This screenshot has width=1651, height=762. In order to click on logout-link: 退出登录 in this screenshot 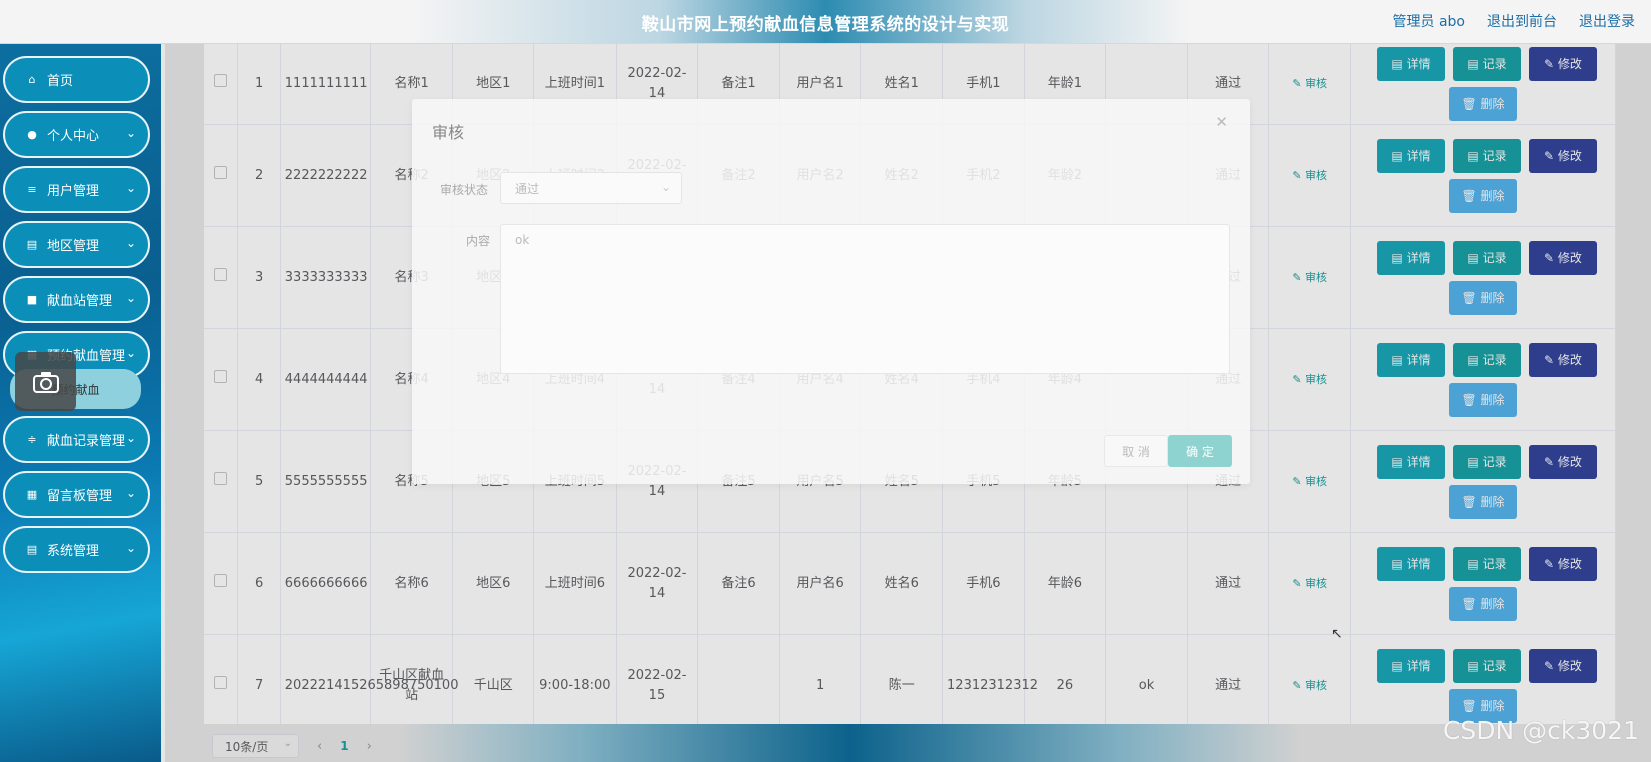, I will do `click(1607, 21)`.